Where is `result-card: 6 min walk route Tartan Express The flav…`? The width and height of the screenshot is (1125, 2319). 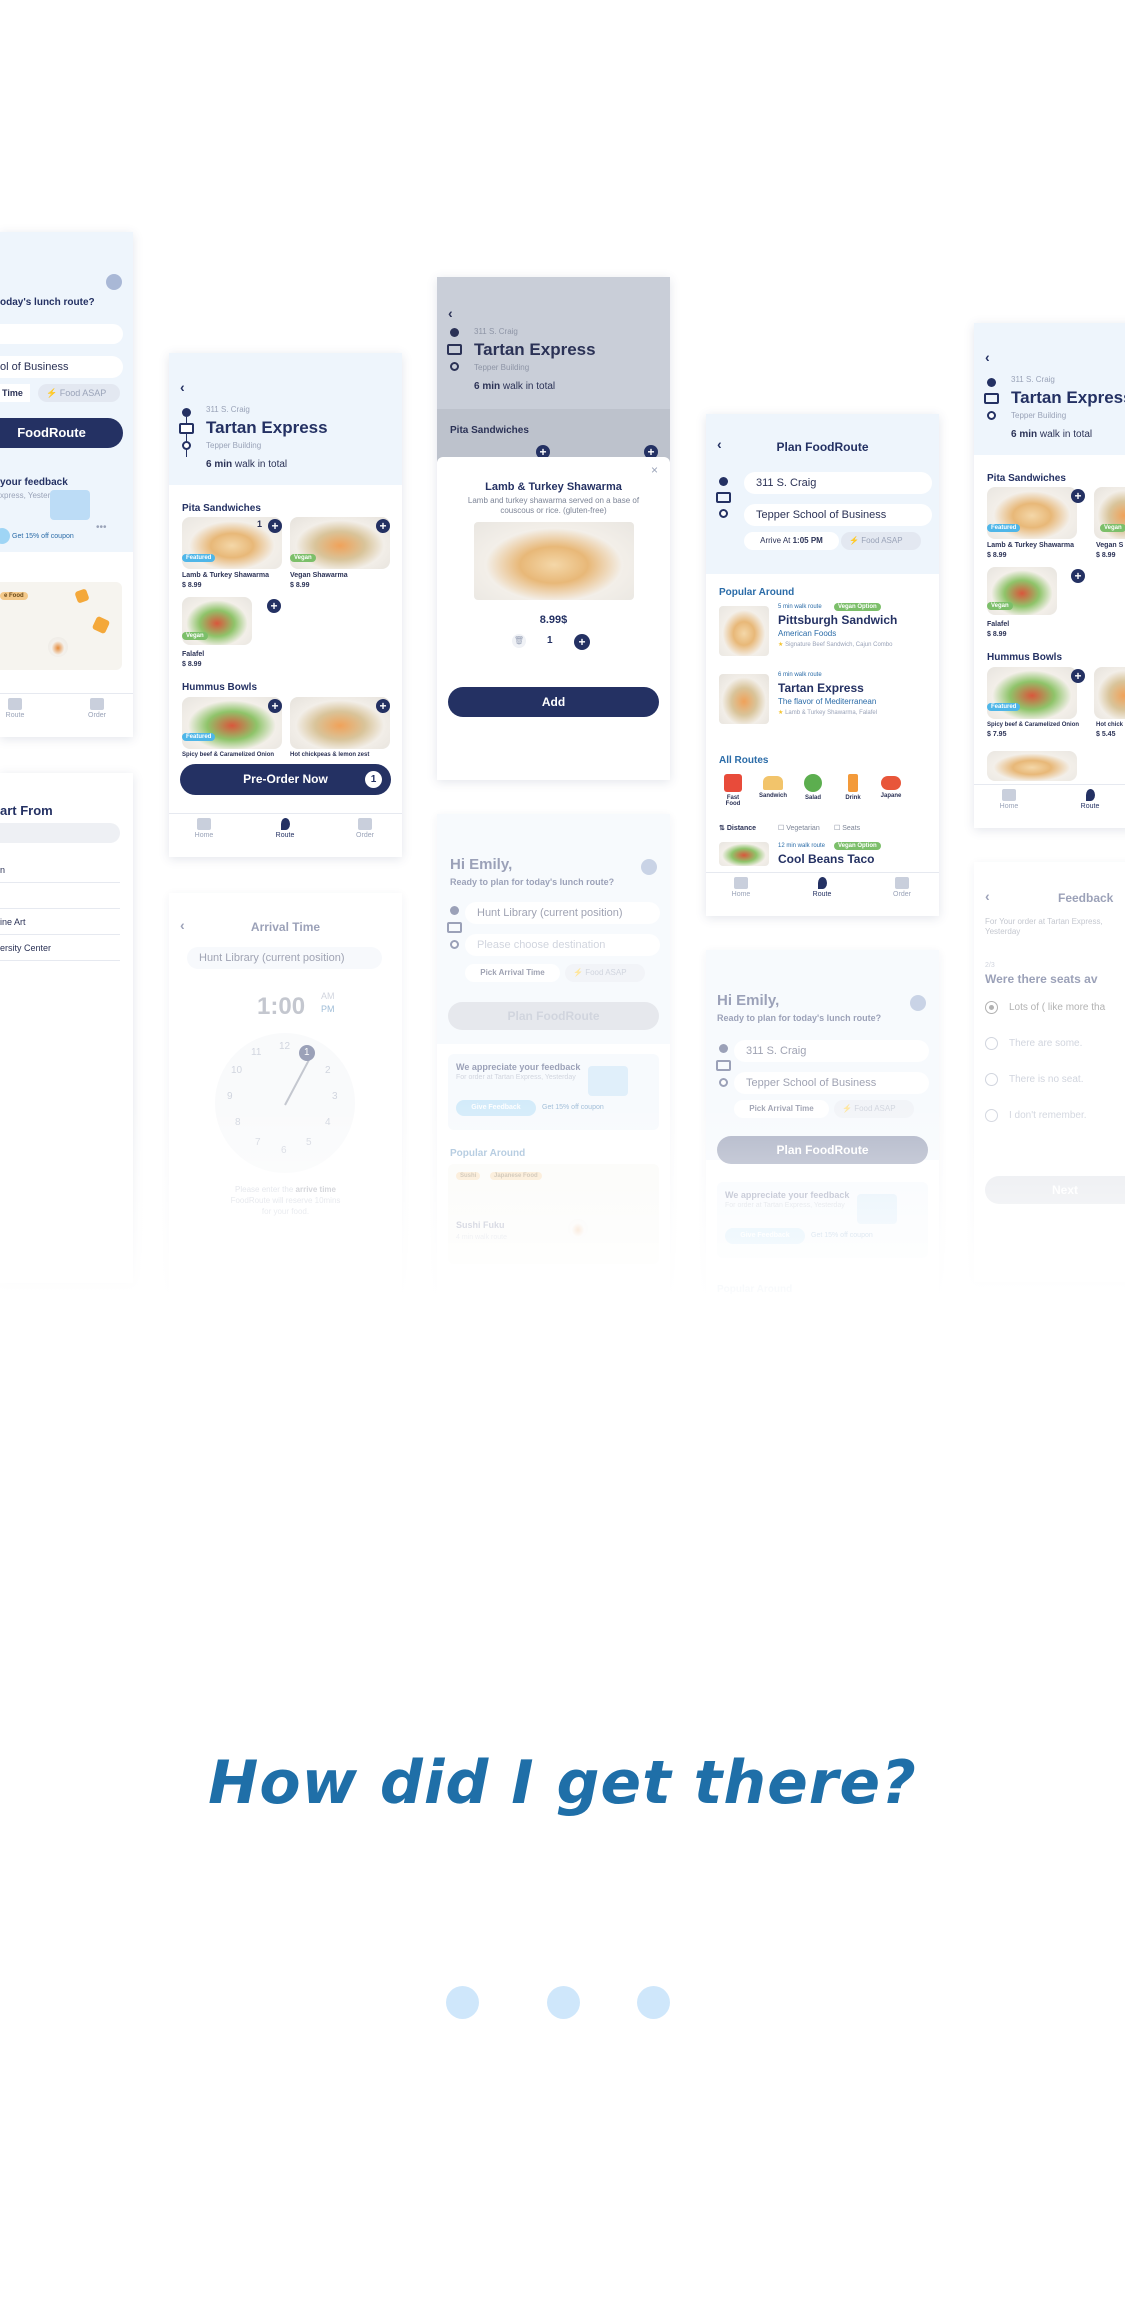
result-card: 6 min walk route Tartan Express The flav… is located at coordinates (822, 701).